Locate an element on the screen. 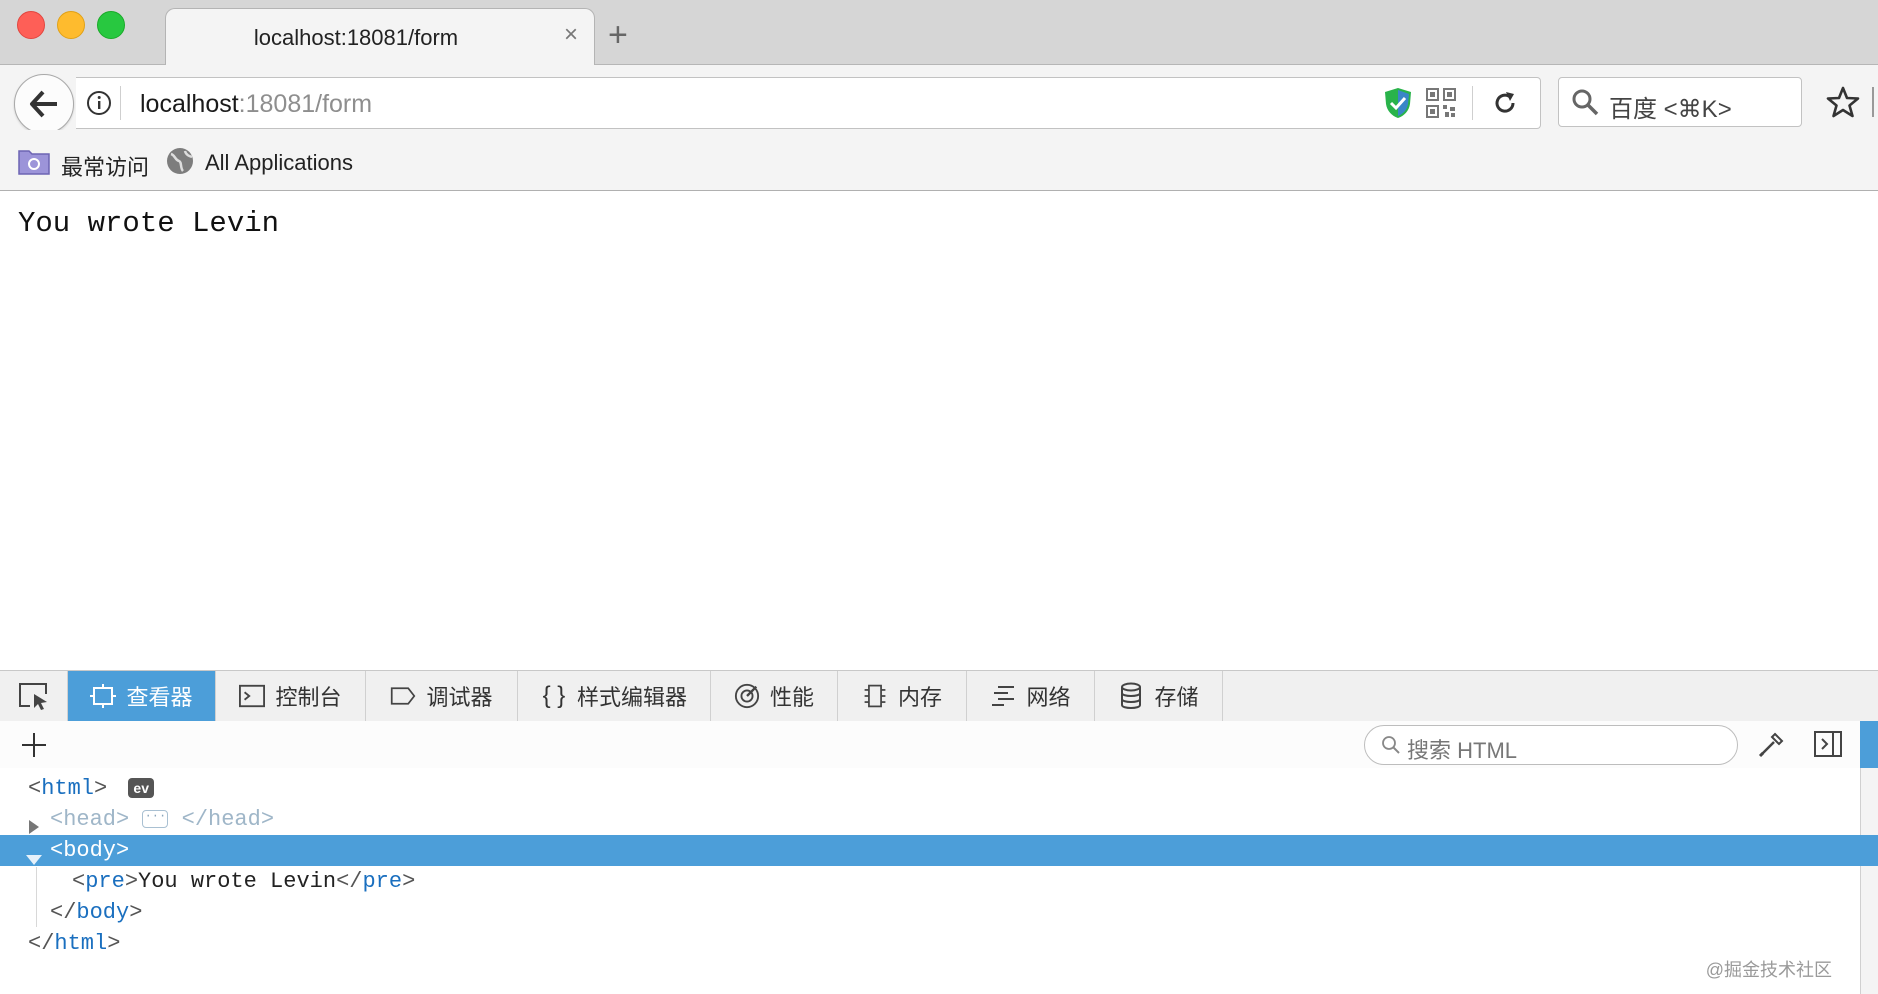  event-badge: ev is located at coordinates (141, 788).